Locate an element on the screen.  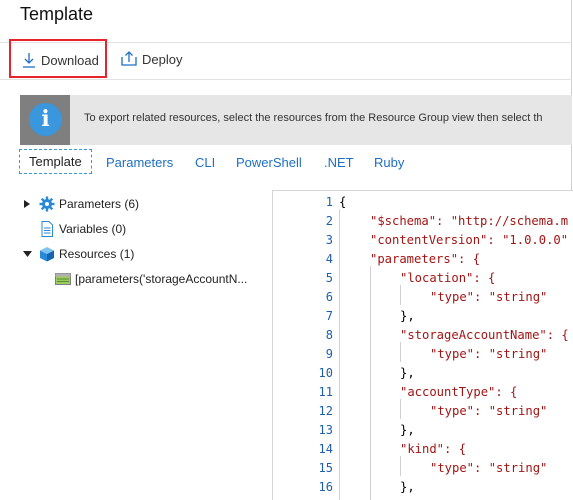
chevron-down-icon is located at coordinates (28, 254).